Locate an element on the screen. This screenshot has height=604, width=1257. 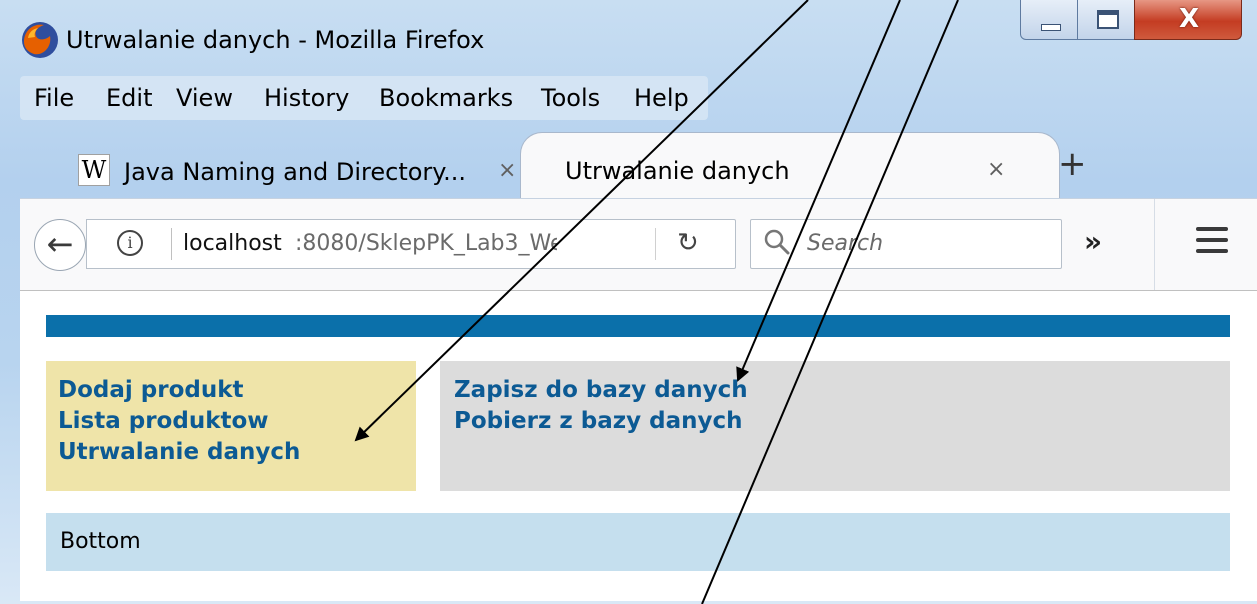
url-bar: i localhost :8080/SklepPK_Lab3_Web ↻ is located at coordinates (411, 244).